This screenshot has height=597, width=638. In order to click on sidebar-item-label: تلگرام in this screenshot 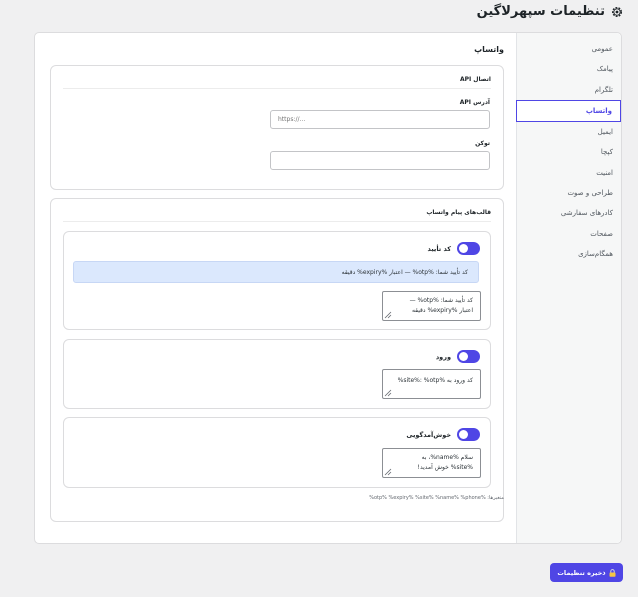, I will do `click(603, 89)`.